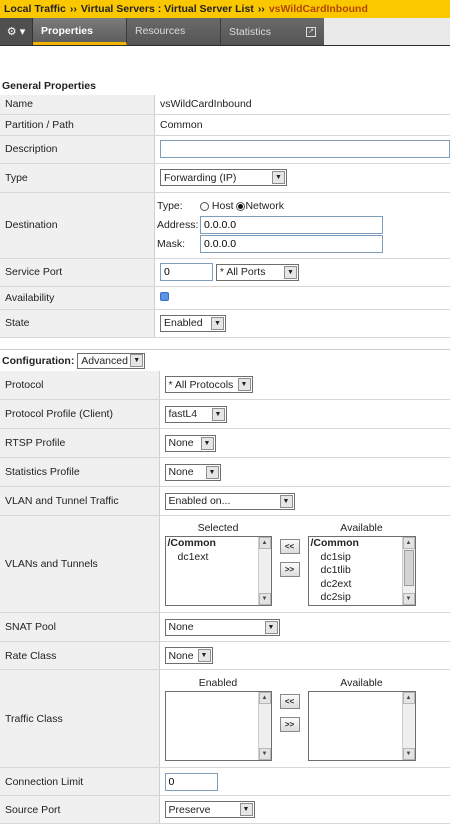  Describe the element at coordinates (171, 244) in the screenshot. I see `destination-mask-label: Mask:` at that location.